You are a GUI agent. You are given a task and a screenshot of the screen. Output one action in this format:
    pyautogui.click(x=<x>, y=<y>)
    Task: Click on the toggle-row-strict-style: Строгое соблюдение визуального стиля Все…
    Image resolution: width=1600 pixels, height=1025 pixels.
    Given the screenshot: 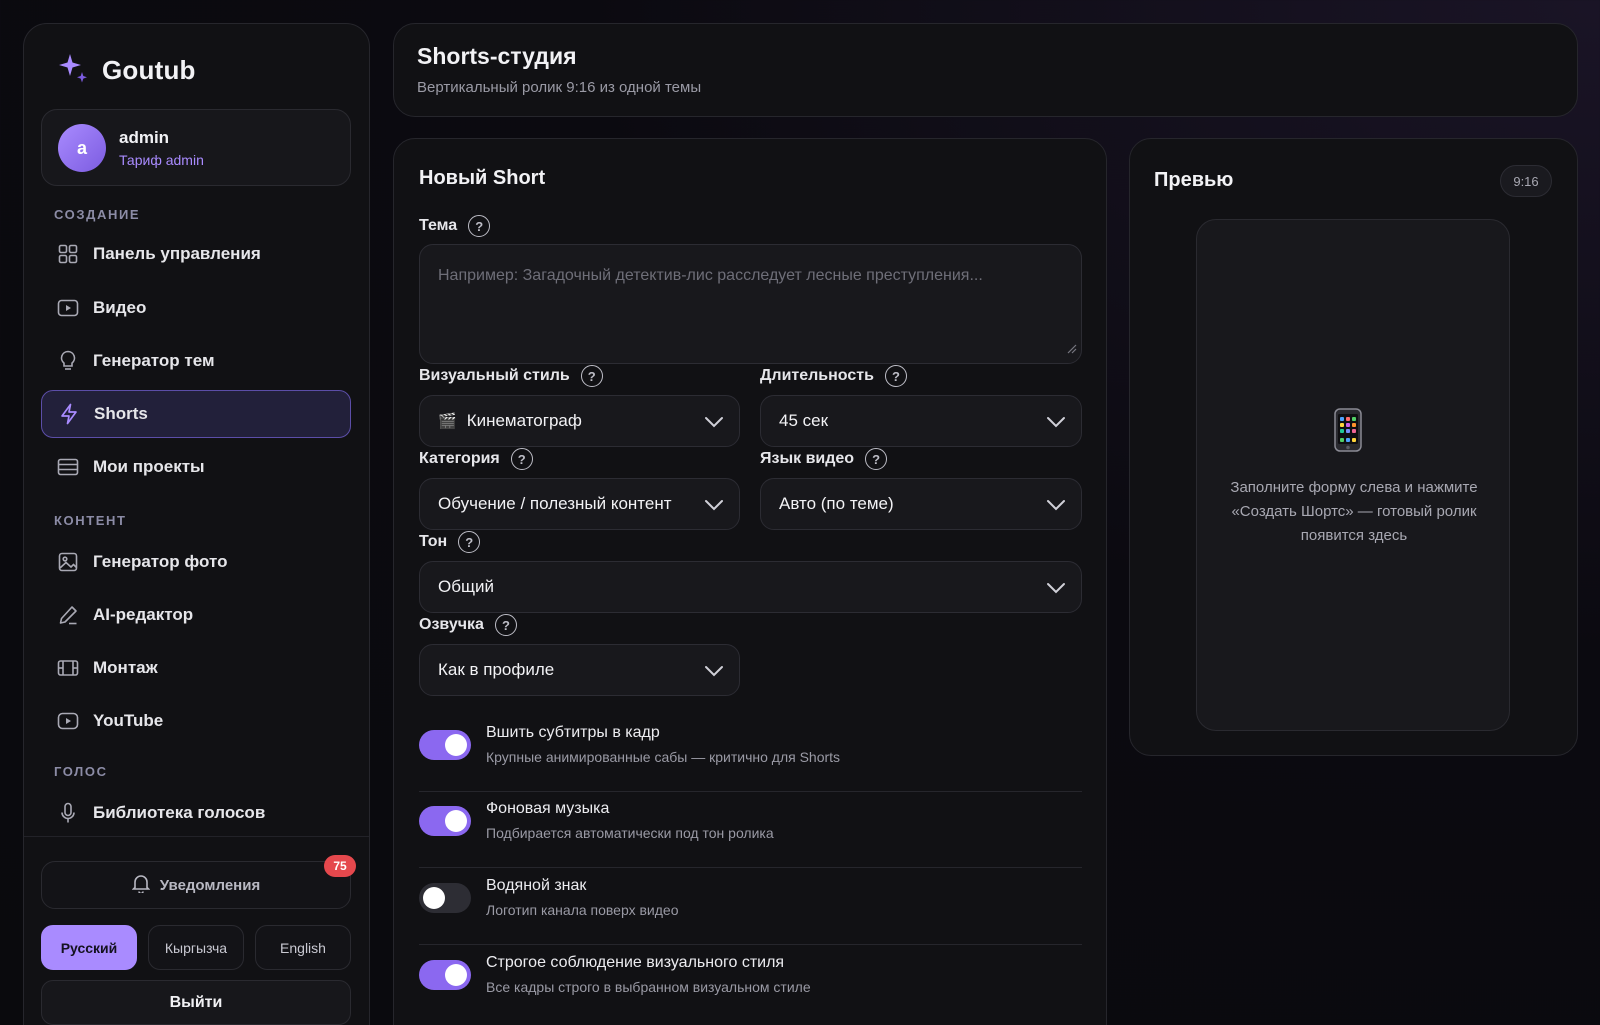 What is the action you would take?
    pyautogui.click(x=750, y=984)
    